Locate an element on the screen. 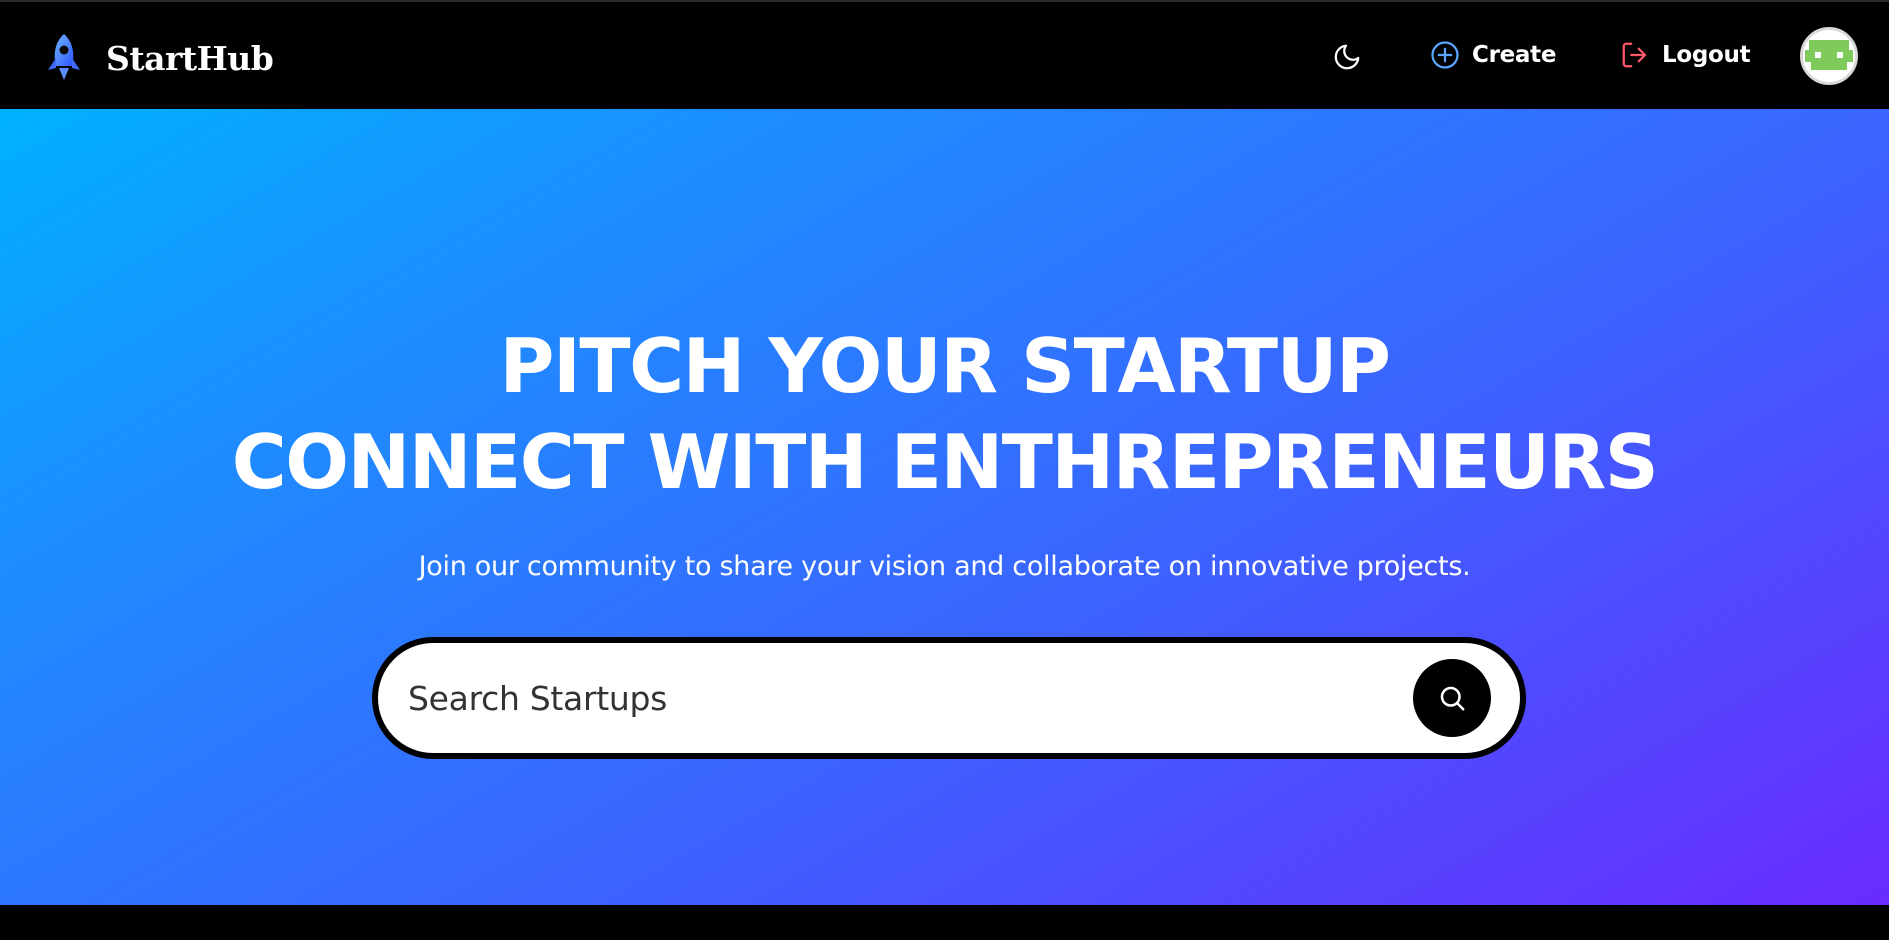 The height and width of the screenshot is (940, 1889). logout-label: Logout is located at coordinates (1706, 55).